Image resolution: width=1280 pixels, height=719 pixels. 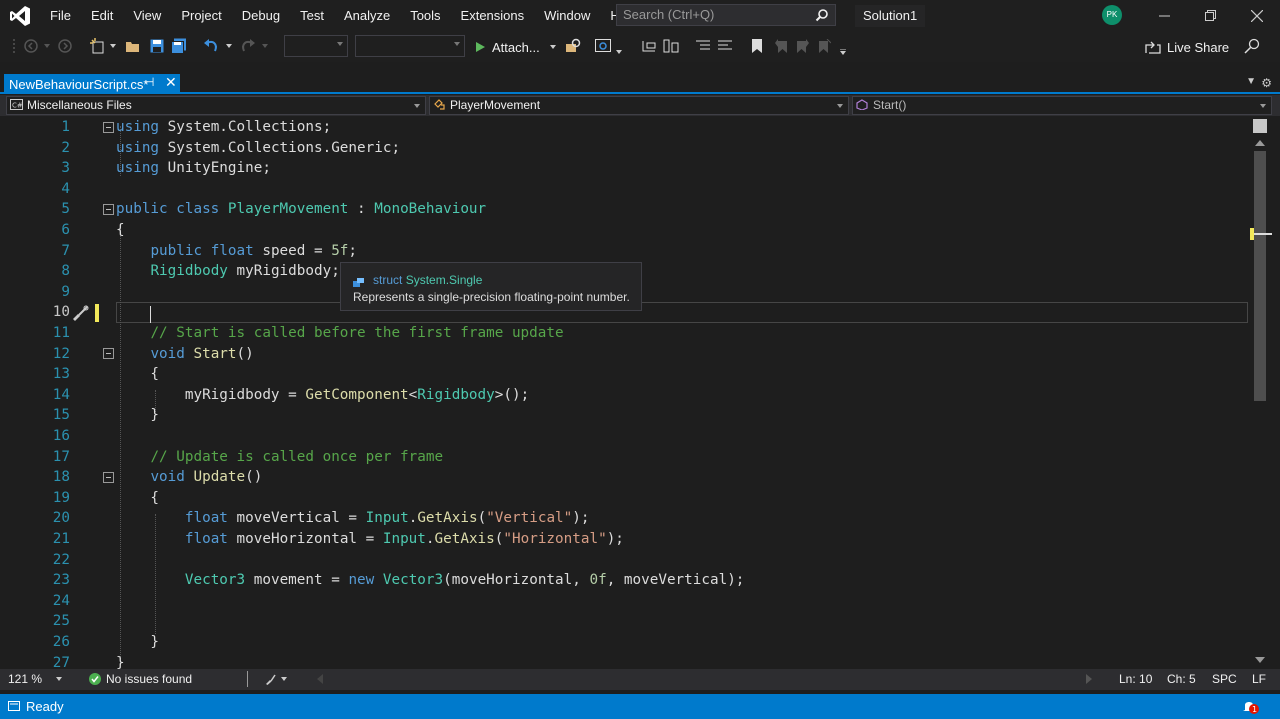 What do you see at coordinates (430, 539) in the screenshot?
I see `code-token: .` at bounding box center [430, 539].